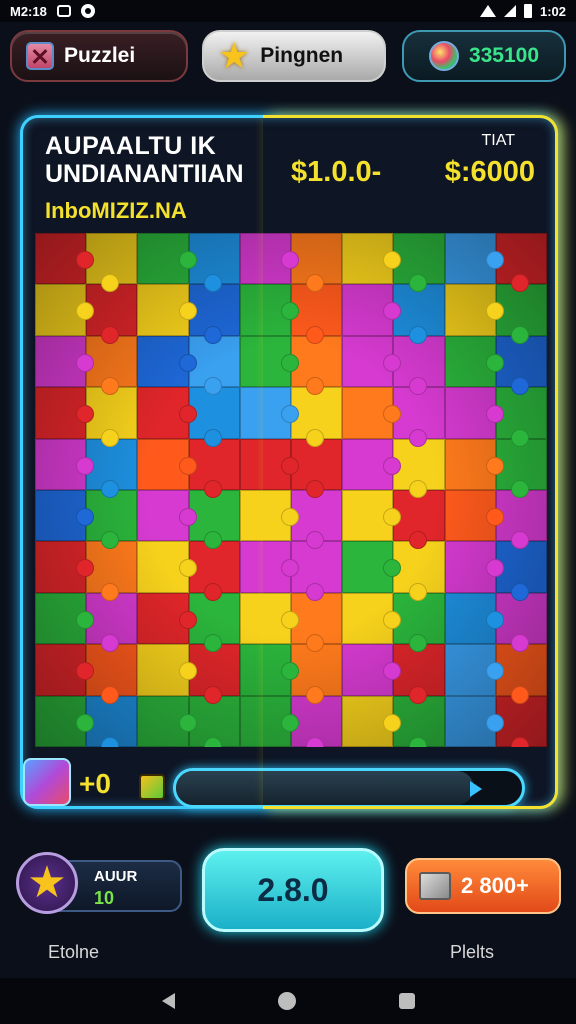  Describe the element at coordinates (28, 11) in the screenshot. I see `status-time: M2:18` at that location.